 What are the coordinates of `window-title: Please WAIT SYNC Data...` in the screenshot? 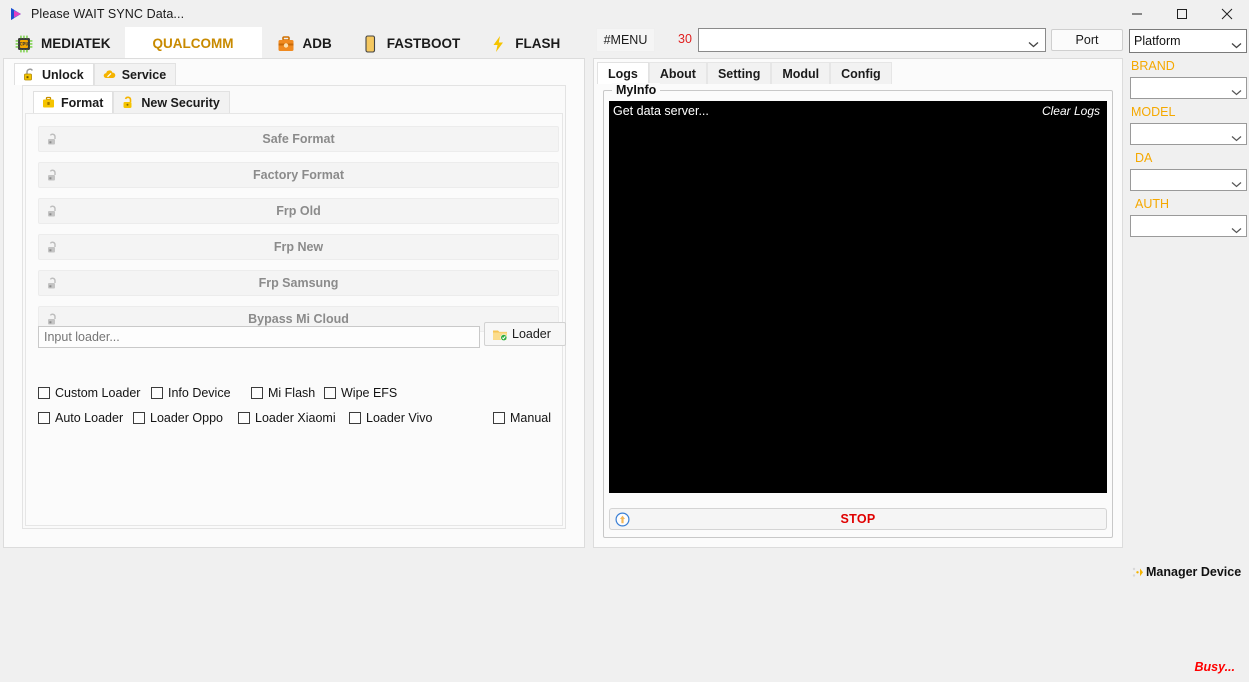 It's located at (108, 13).